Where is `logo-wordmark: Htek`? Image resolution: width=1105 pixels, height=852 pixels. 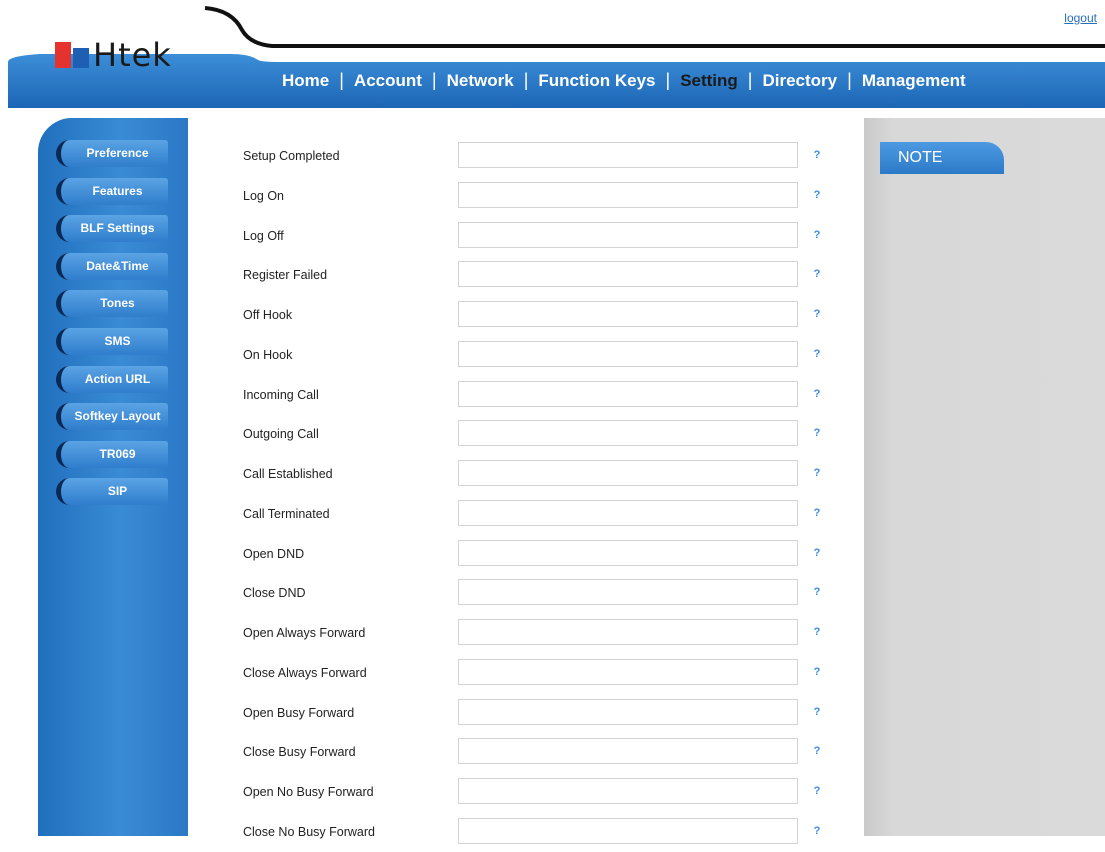 logo-wordmark: Htek is located at coordinates (132, 55).